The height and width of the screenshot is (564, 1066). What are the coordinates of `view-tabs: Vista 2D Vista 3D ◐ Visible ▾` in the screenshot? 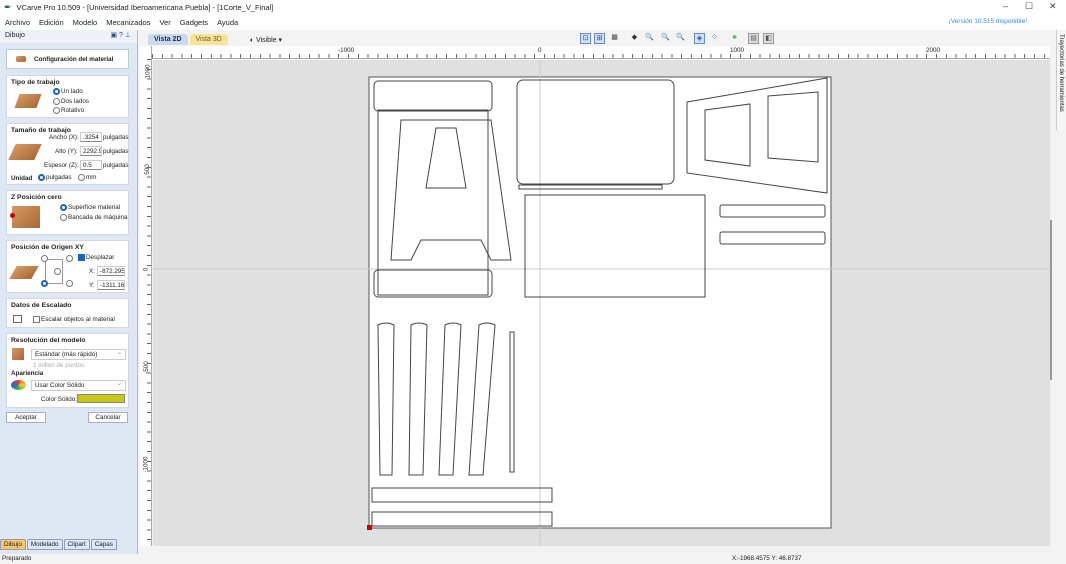 It's located at (215, 39).